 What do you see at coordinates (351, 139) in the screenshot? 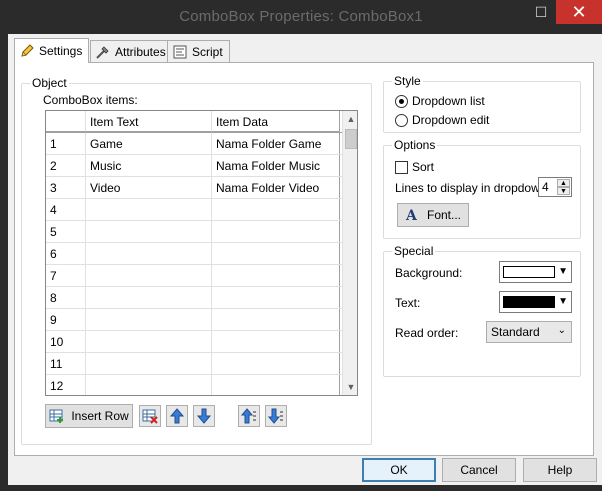
I see `scroll-thumb` at bounding box center [351, 139].